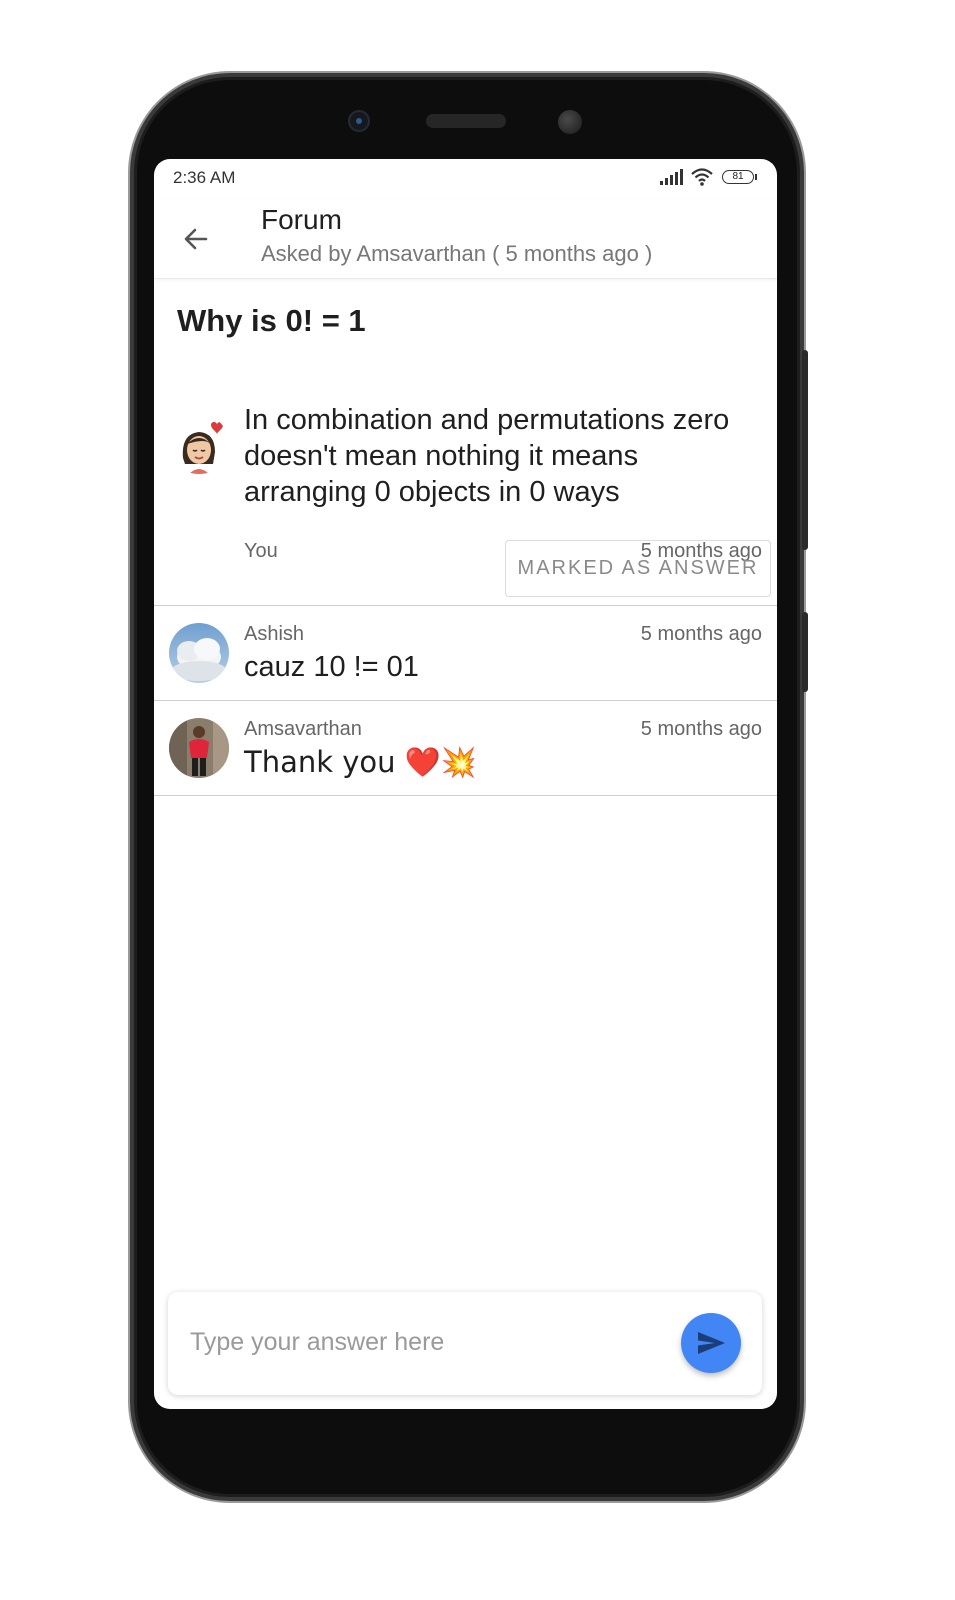 The image size is (955, 1600). What do you see at coordinates (274, 634) in the screenshot?
I see `answer-author: Ashish` at bounding box center [274, 634].